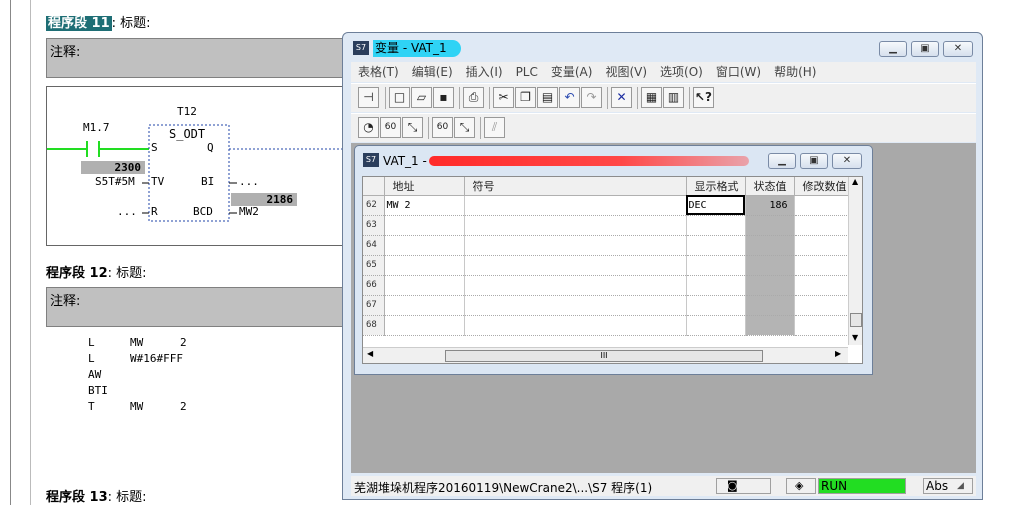 This screenshot has height=505, width=1028. What do you see at coordinates (651, 97) in the screenshot?
I see `plc-online-icon: ▦` at bounding box center [651, 97].